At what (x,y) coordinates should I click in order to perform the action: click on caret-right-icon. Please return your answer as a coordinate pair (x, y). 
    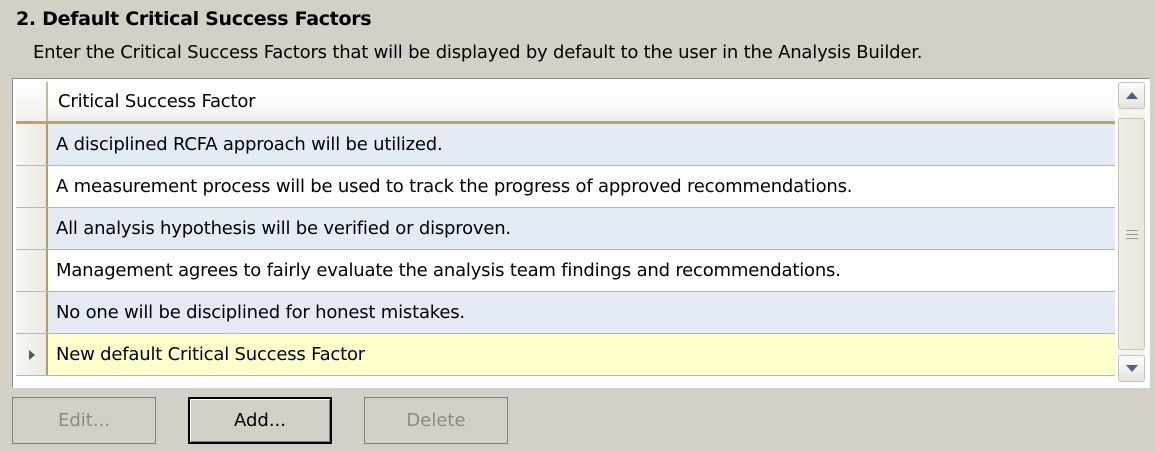
    Looking at the image, I should click on (32, 354).